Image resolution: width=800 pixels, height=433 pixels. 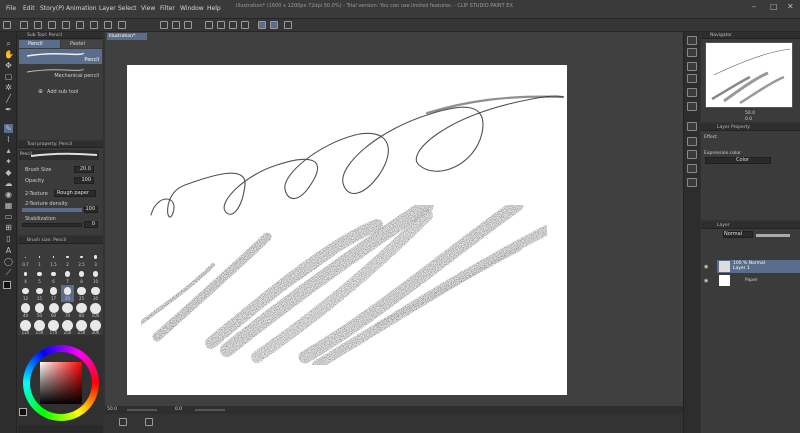 I want to click on brush-size-option: 4, so click(x=25, y=276).